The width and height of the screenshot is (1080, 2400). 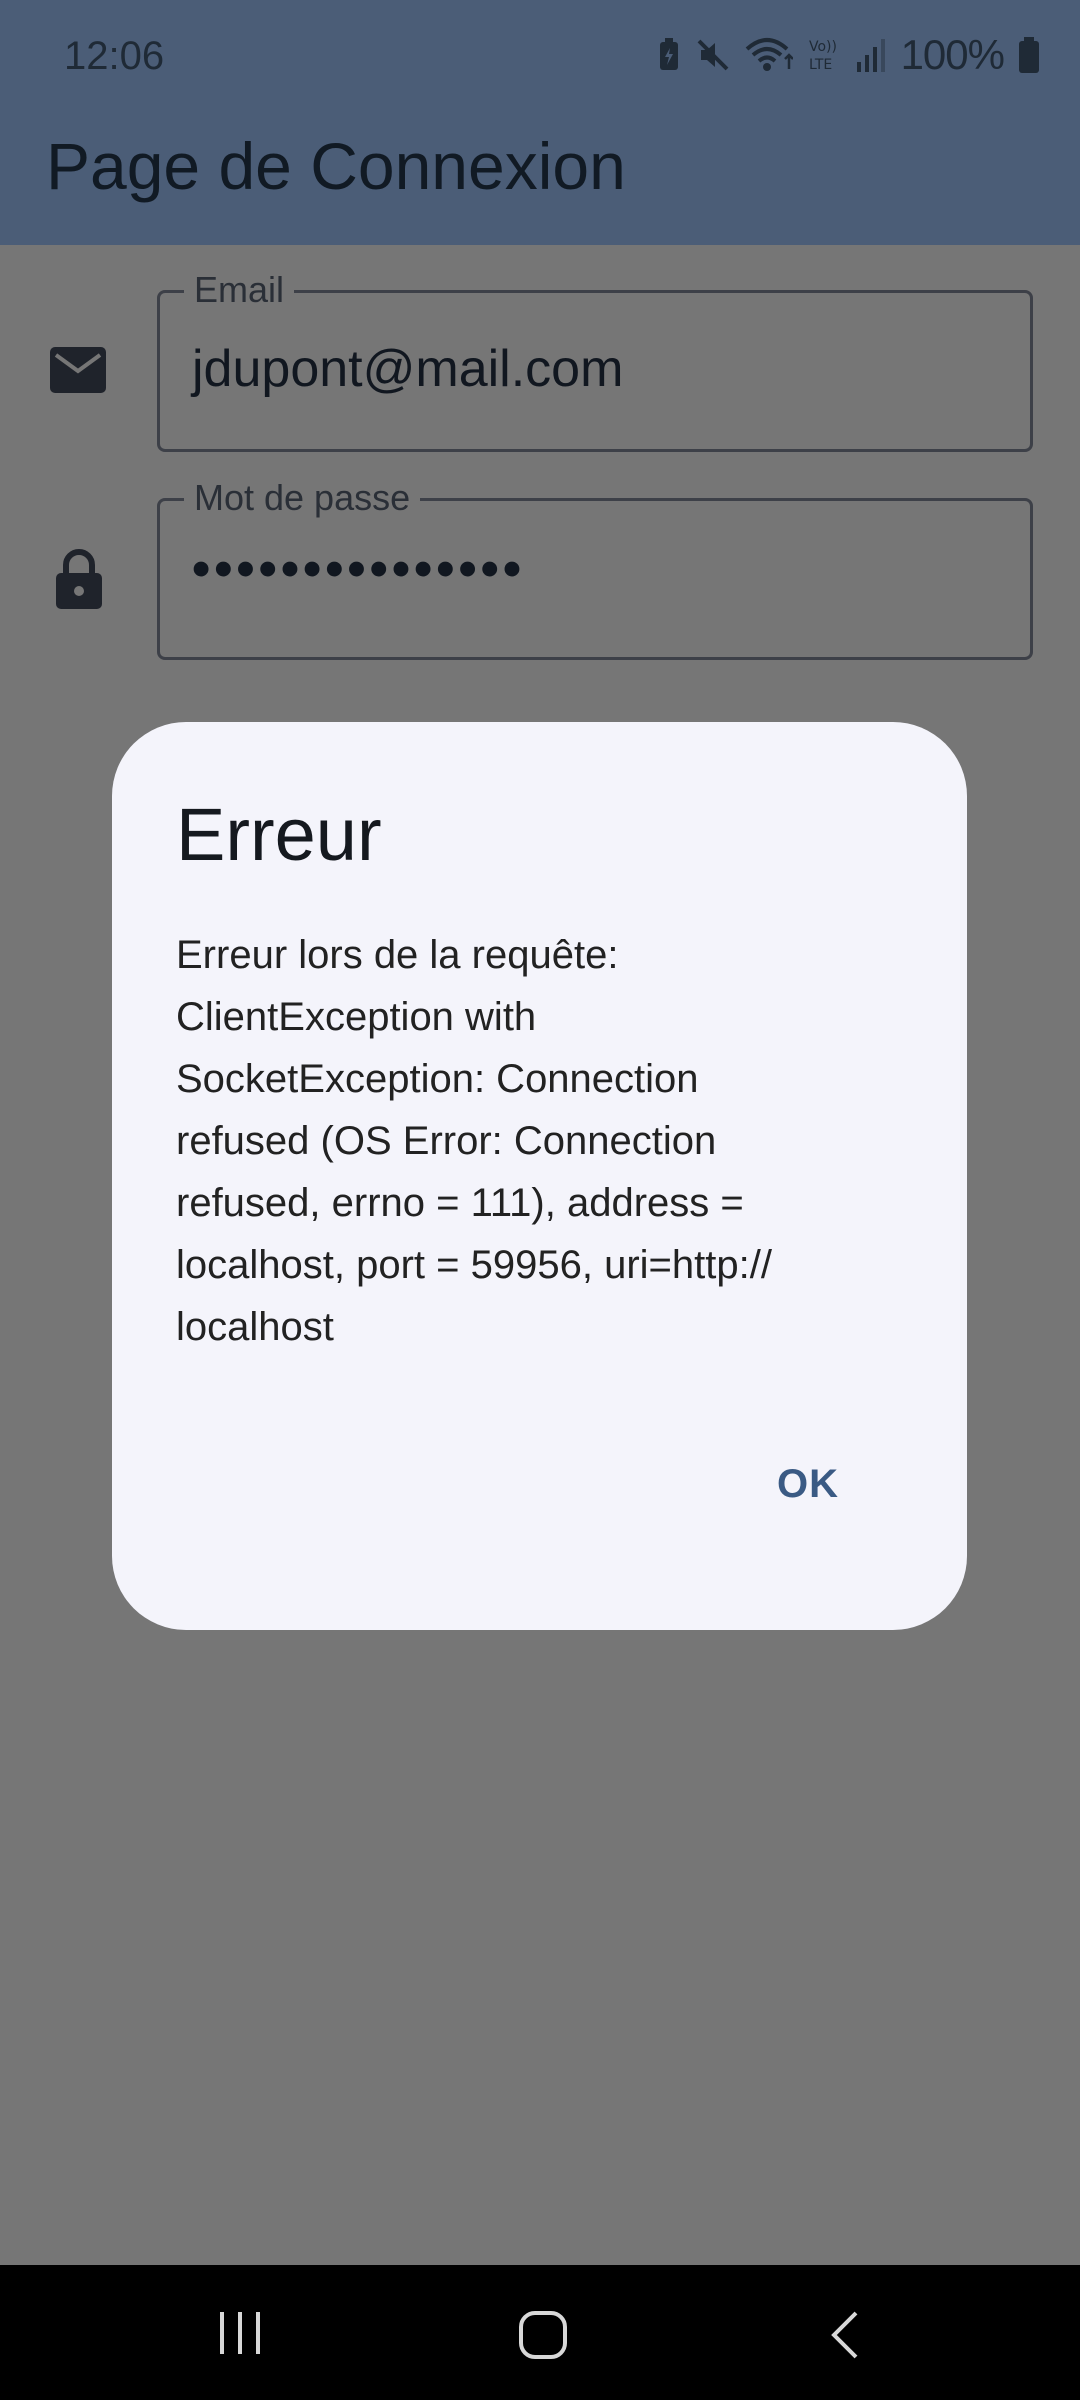 What do you see at coordinates (114, 56) in the screenshot?
I see `status-time: 12:06` at bounding box center [114, 56].